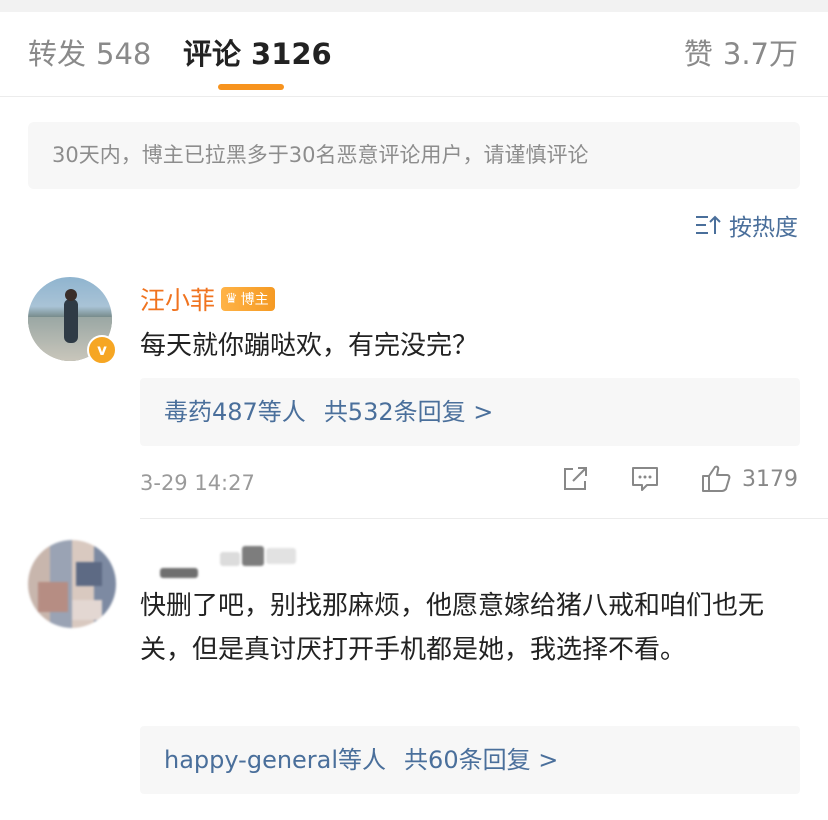  What do you see at coordinates (72, 584) in the screenshot?
I see `avatar-blurred` at bounding box center [72, 584].